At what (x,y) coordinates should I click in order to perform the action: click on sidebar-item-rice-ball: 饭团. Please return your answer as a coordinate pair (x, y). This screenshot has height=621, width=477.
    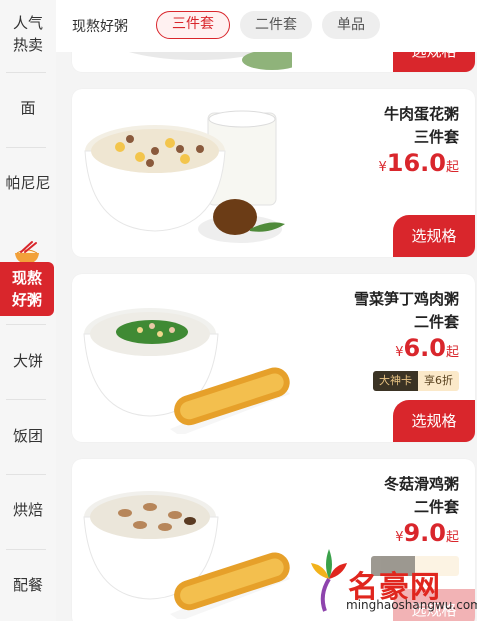
    Looking at the image, I should click on (28, 436).